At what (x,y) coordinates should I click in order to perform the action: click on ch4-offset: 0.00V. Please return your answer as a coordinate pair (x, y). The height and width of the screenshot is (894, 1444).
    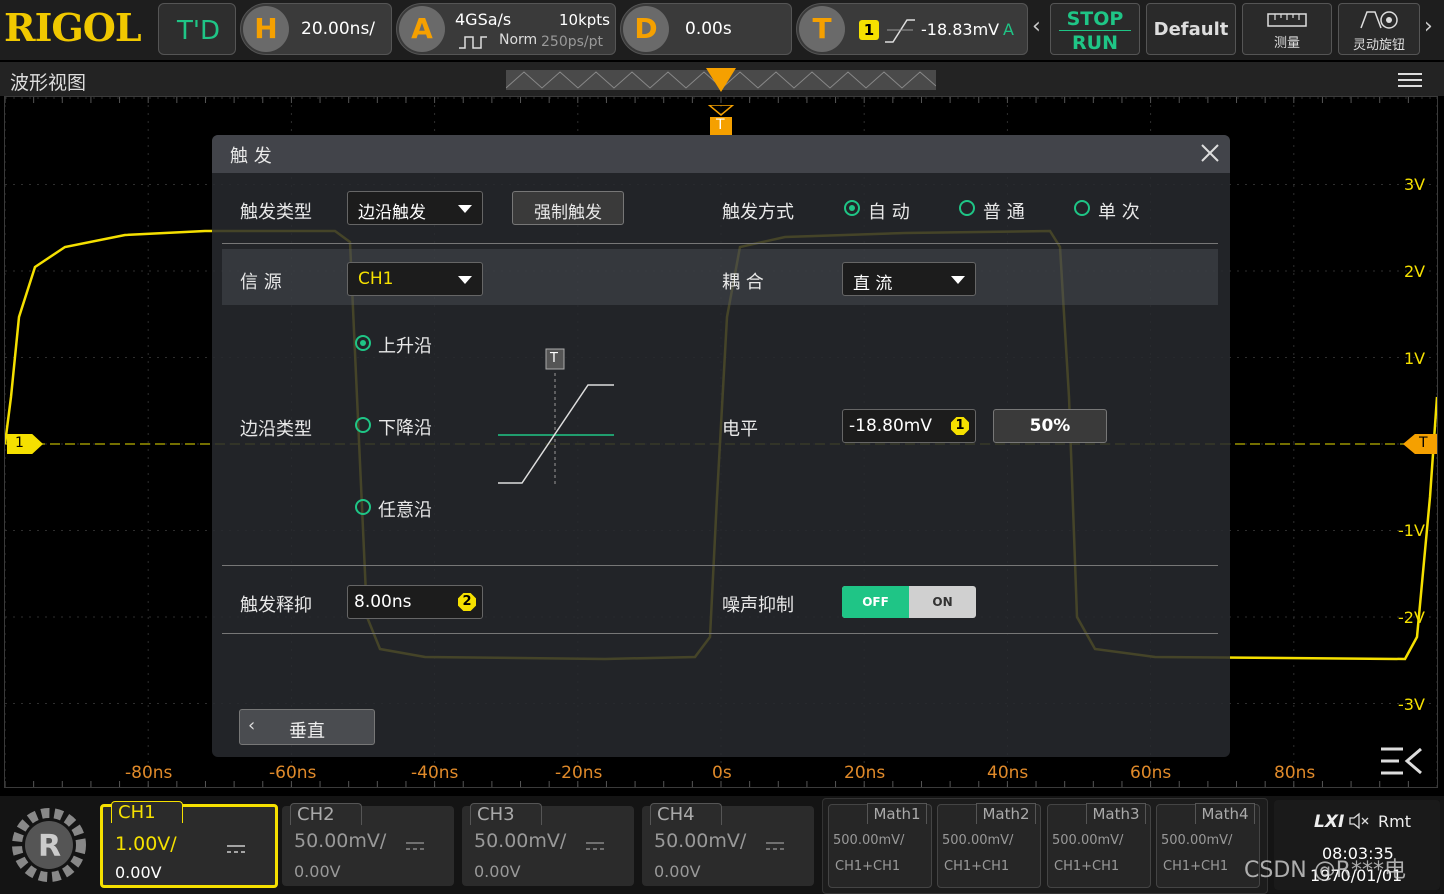
    Looking at the image, I should click on (677, 871).